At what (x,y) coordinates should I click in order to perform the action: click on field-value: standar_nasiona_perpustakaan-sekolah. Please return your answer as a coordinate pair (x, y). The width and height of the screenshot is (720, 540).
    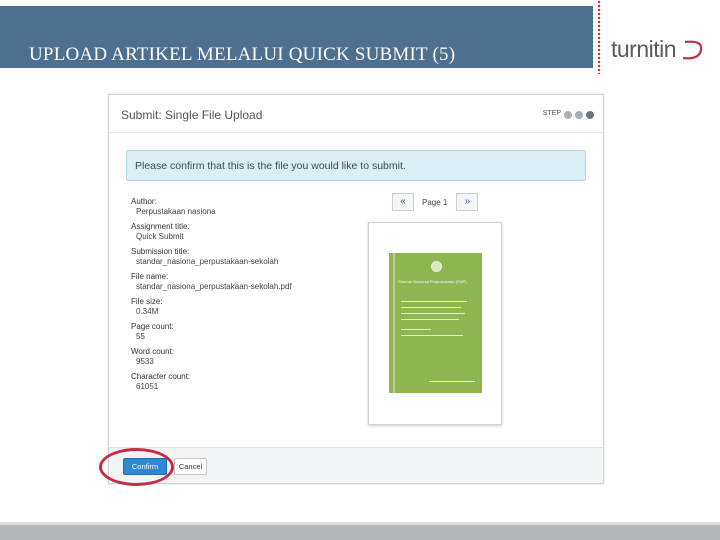
    Looking at the image, I should click on (207, 261).